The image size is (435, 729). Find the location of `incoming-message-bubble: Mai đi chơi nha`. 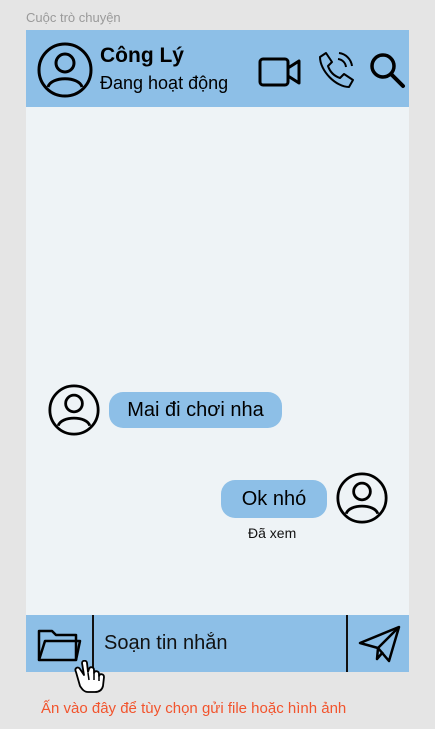

incoming-message-bubble: Mai đi chơi nha is located at coordinates (195, 410).